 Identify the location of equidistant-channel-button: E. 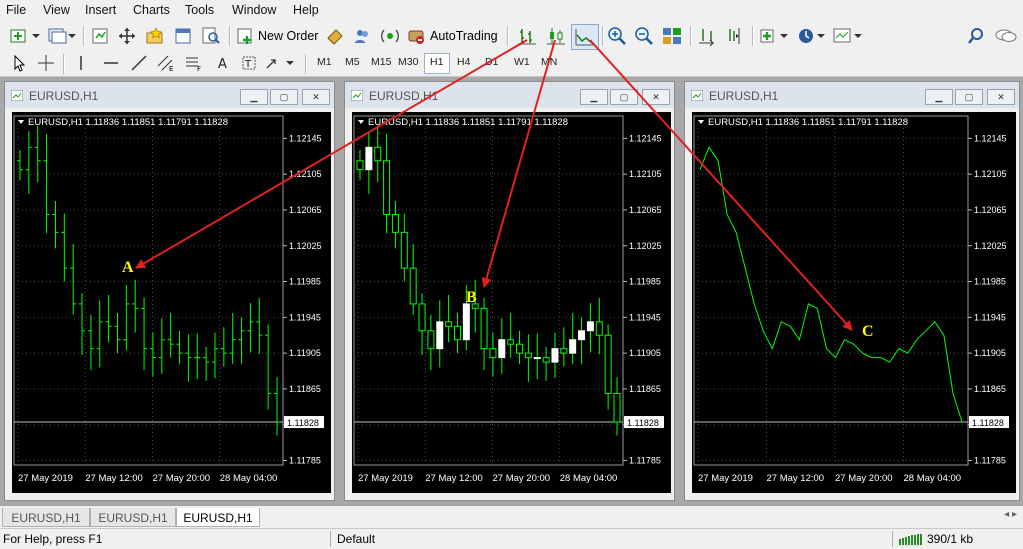
(166, 63).